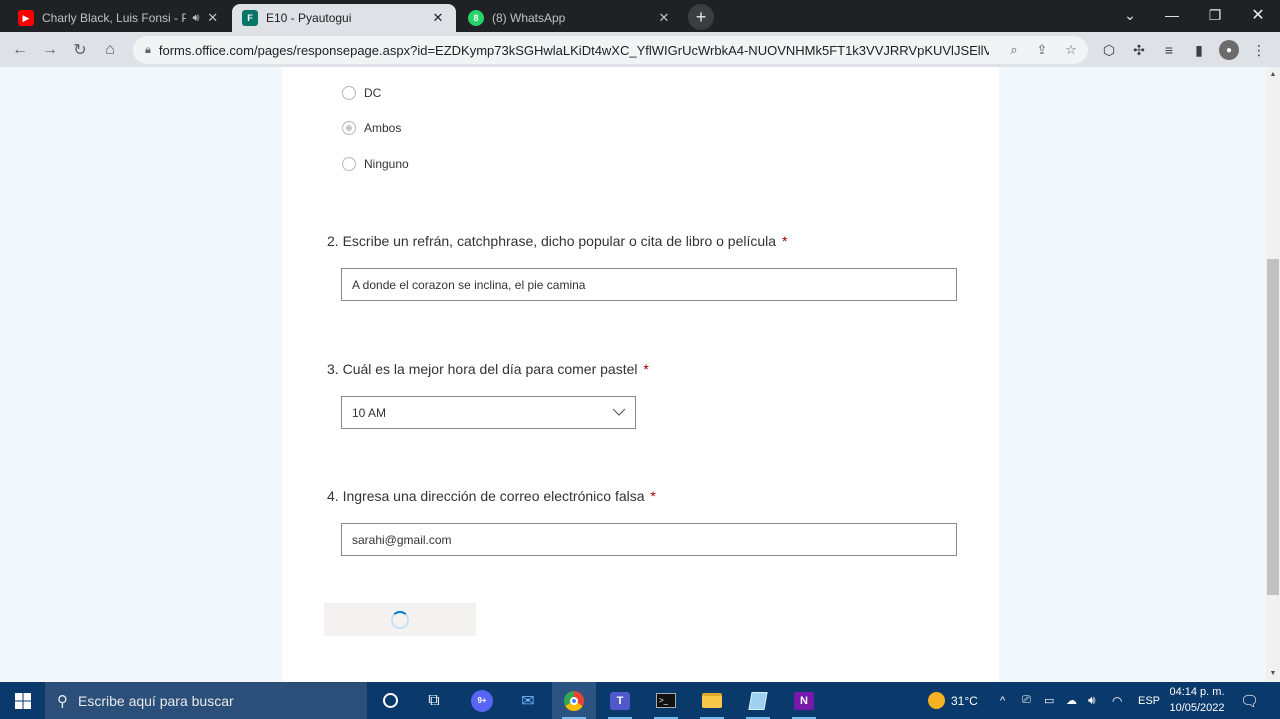 The width and height of the screenshot is (1280, 719). What do you see at coordinates (1109, 50) in the screenshot?
I see `extension-cube-icon: ⬡` at bounding box center [1109, 50].